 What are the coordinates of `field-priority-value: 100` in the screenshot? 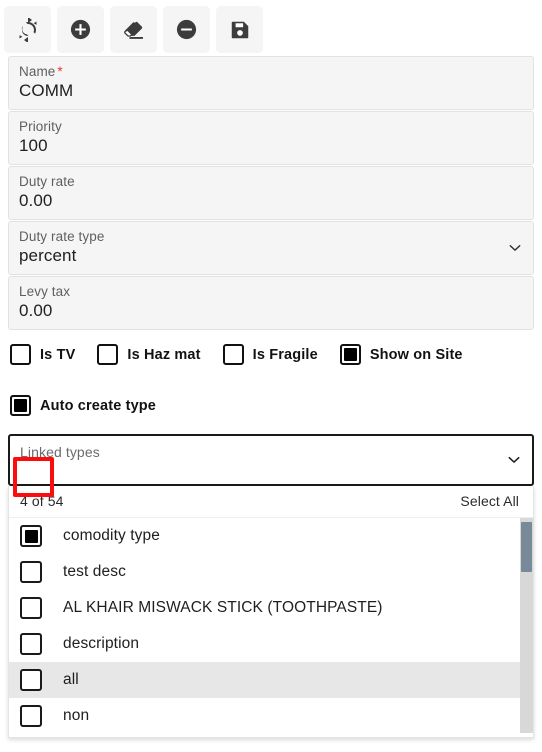 It's located at (33, 145).